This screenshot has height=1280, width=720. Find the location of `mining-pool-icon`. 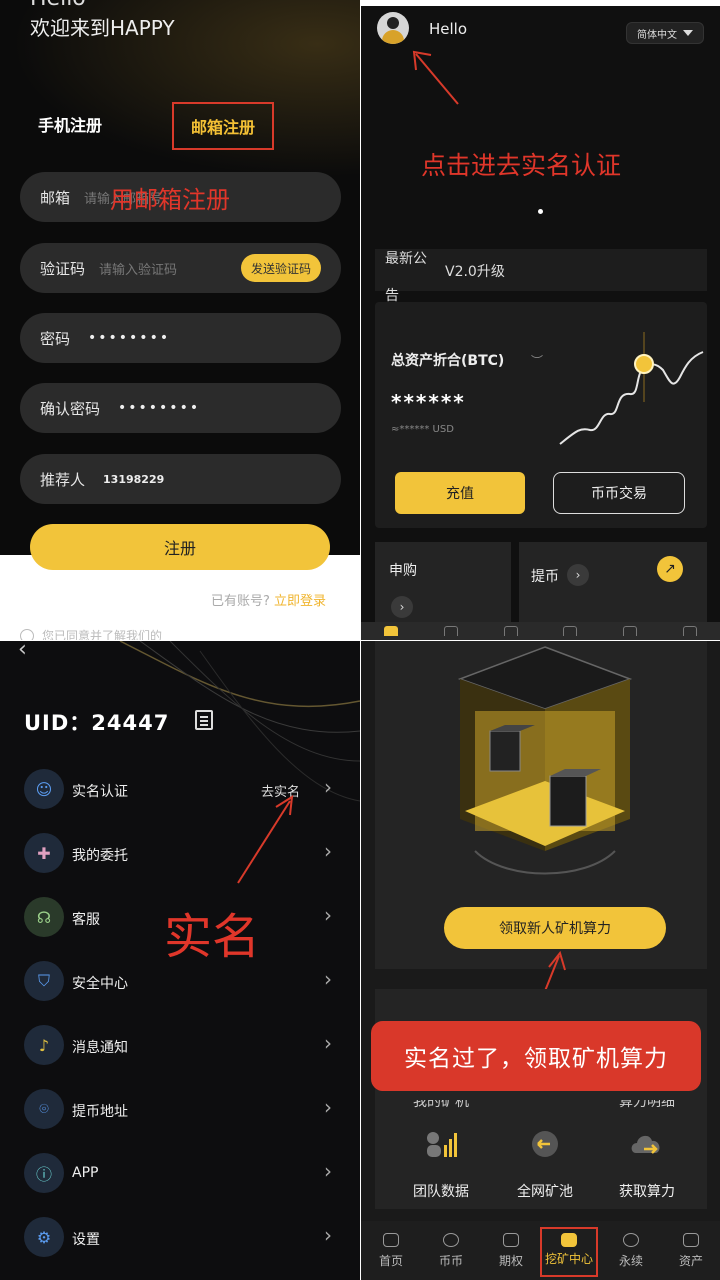

mining-pool-icon is located at coordinates (545, 1144).